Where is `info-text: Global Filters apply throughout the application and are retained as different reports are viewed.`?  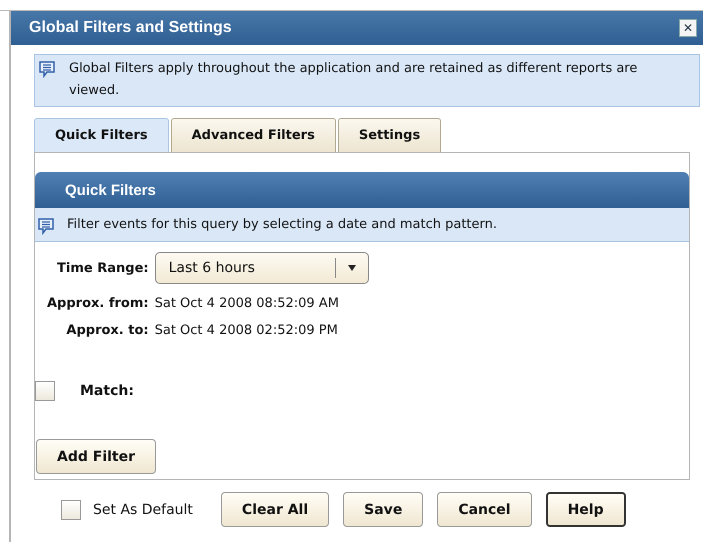 info-text: Global Filters apply throughout the application and are retained as different reports are viewed. is located at coordinates (353, 80).